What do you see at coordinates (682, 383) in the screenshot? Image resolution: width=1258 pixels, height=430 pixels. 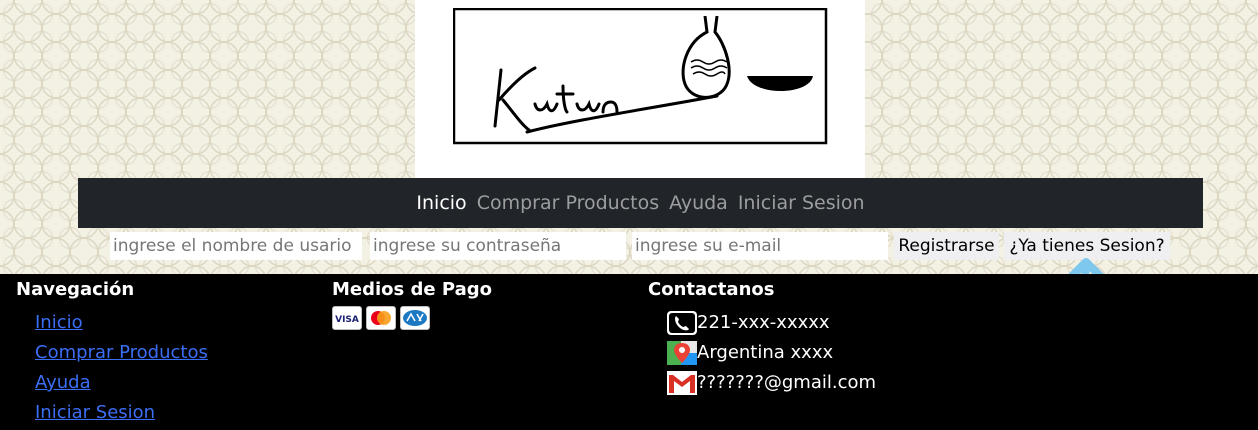 I see `gmail-icon` at bounding box center [682, 383].